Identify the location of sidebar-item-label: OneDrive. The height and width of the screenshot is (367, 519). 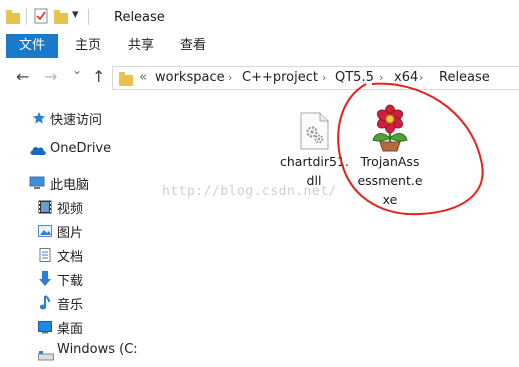
(81, 148).